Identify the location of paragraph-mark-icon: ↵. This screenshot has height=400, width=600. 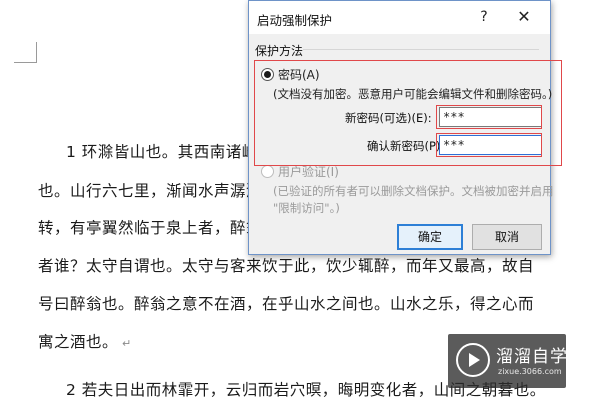
(127, 343).